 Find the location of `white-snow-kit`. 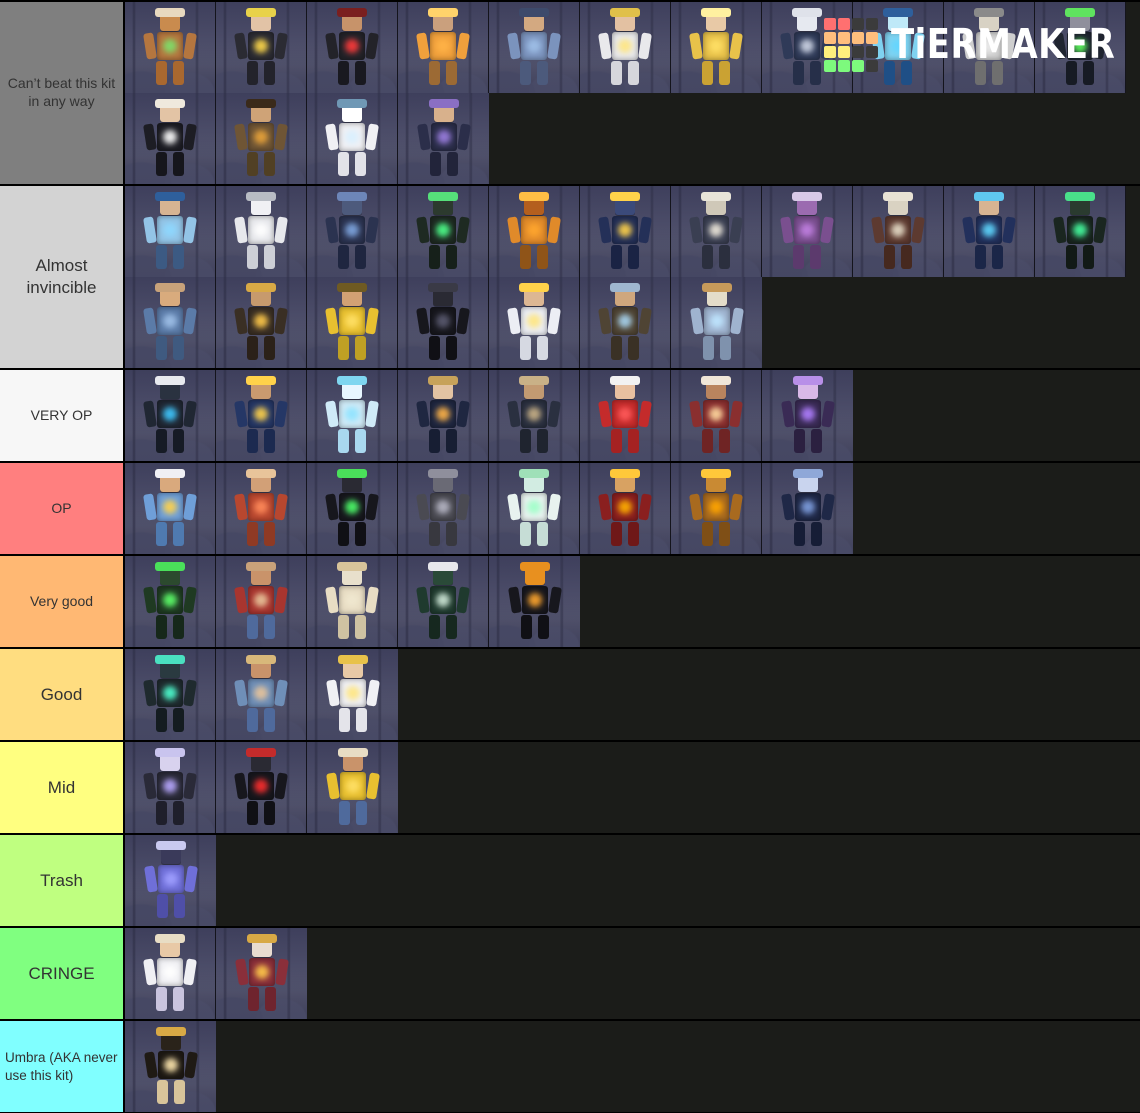

white-snow-kit is located at coordinates (261, 231).